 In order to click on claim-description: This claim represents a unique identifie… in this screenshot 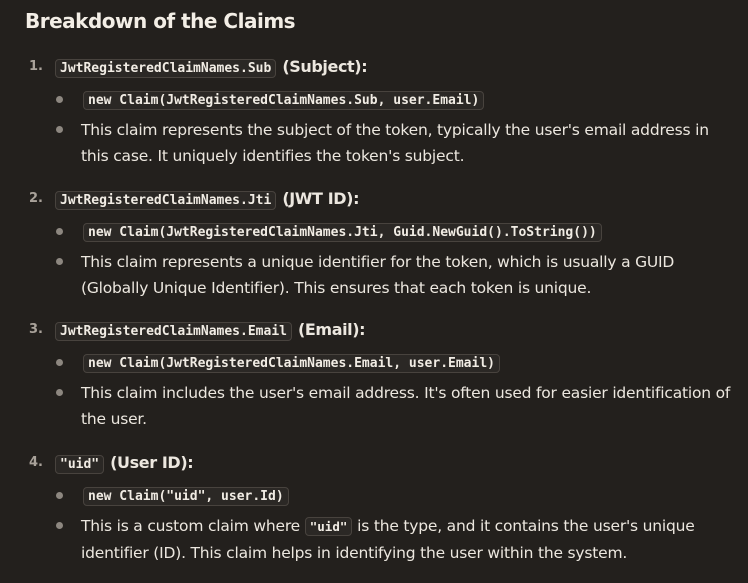, I will do `click(378, 275)`.